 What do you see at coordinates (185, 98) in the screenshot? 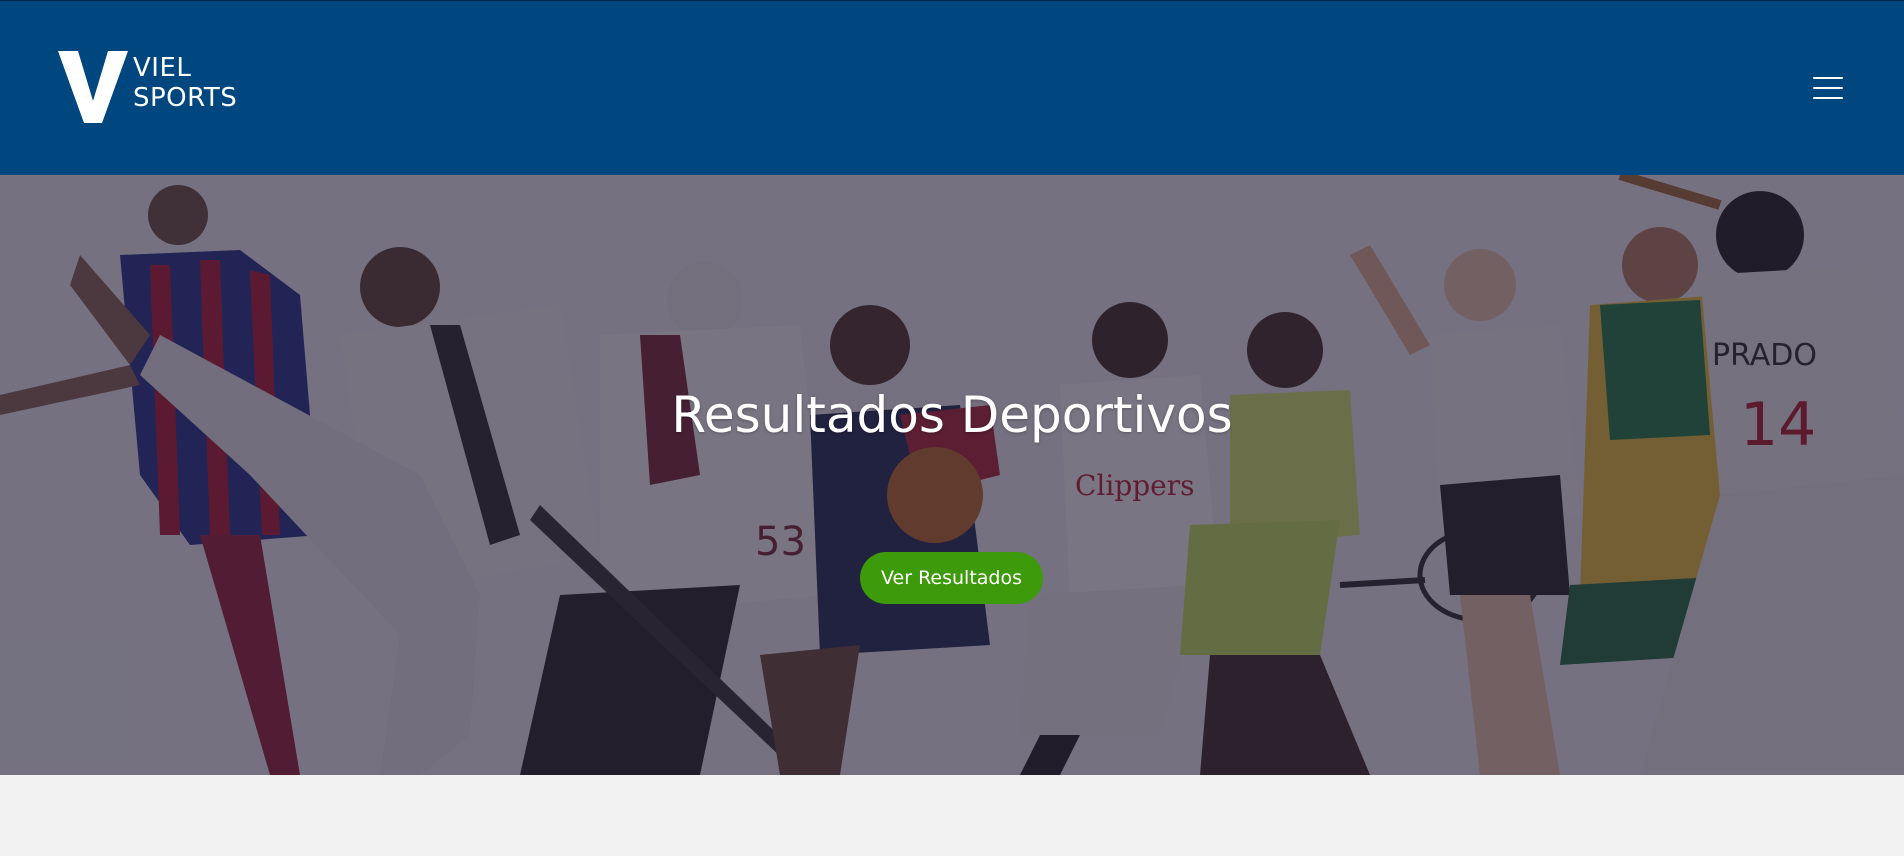
I see `logo-line-2: SPORTS` at bounding box center [185, 98].